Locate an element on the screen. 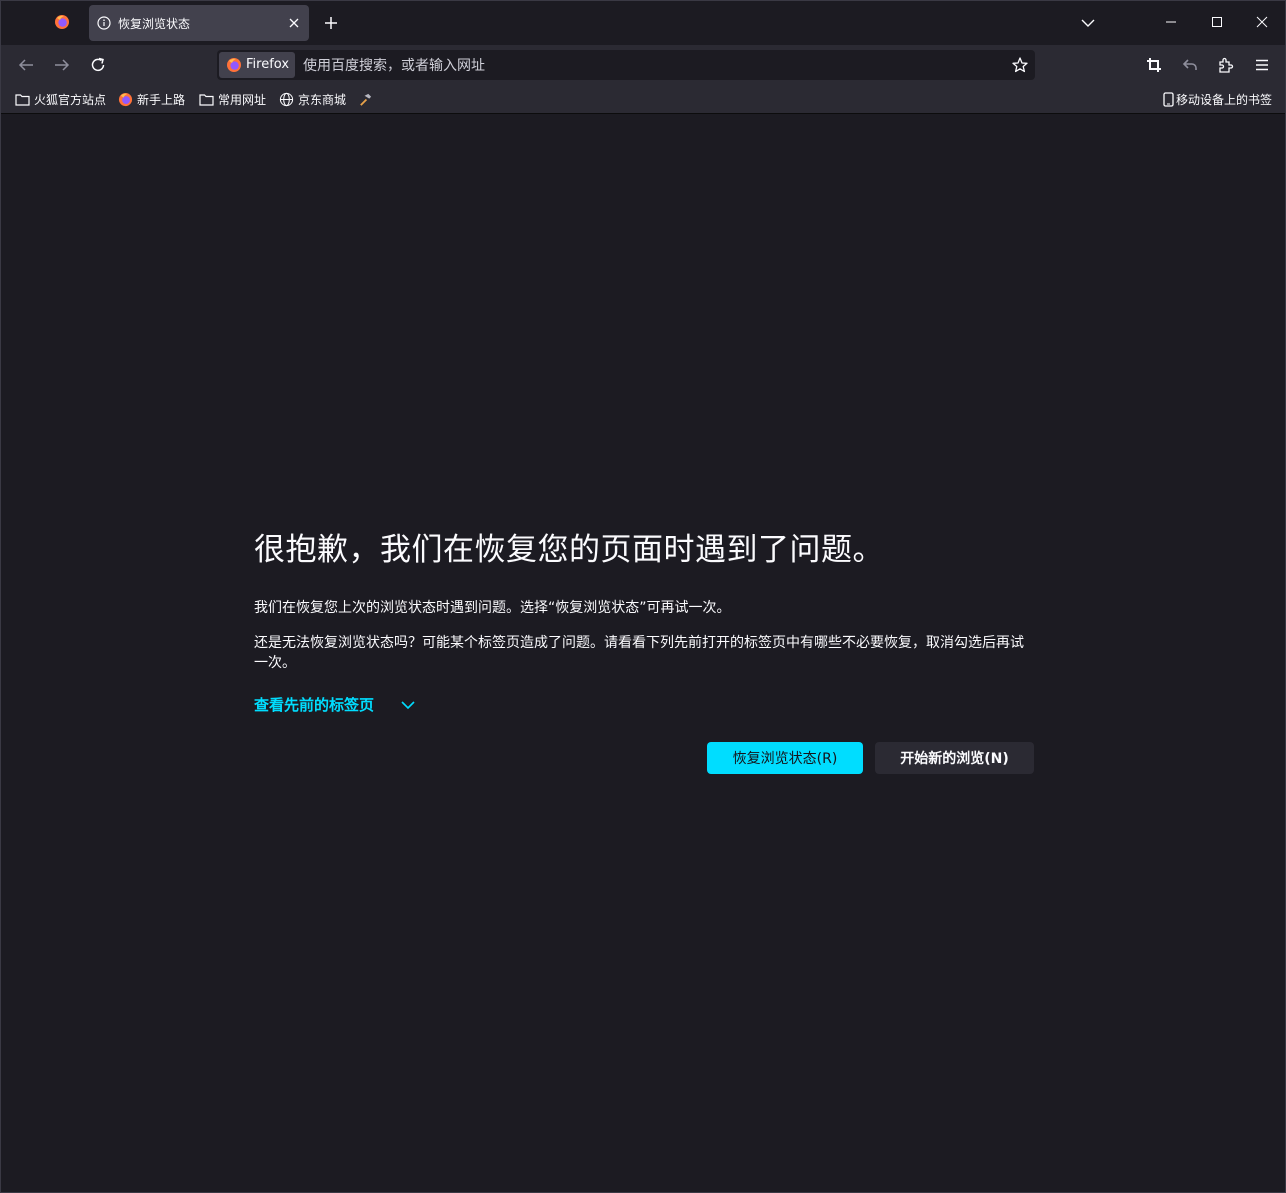  maximize-icon is located at coordinates (1217, 22).